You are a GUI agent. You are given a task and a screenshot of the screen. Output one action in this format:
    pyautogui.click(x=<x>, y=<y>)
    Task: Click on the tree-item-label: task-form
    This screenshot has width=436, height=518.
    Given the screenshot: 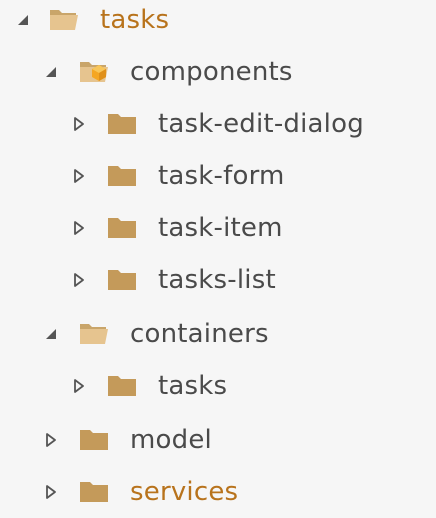 What is the action you would take?
    pyautogui.click(x=221, y=176)
    